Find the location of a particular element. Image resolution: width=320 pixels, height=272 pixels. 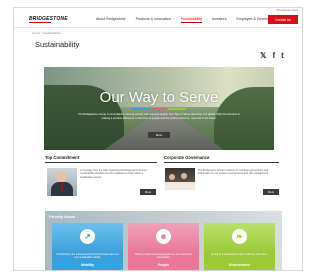

hero-underline is located at coordinates (159, 109).